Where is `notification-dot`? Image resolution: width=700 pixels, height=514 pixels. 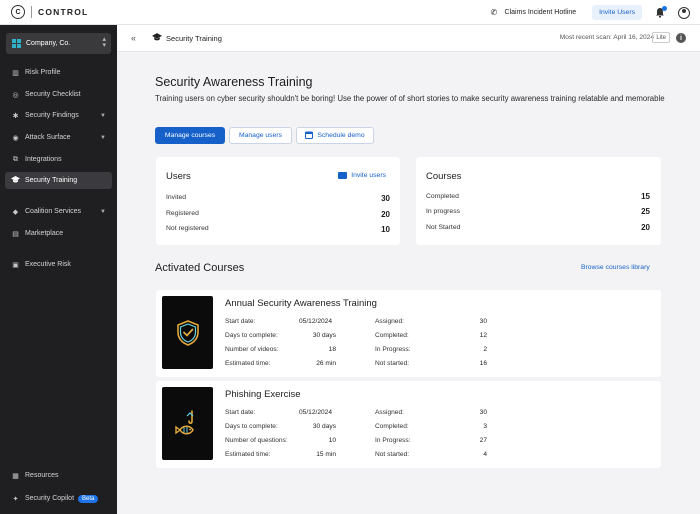
notification-dot is located at coordinates (664, 8).